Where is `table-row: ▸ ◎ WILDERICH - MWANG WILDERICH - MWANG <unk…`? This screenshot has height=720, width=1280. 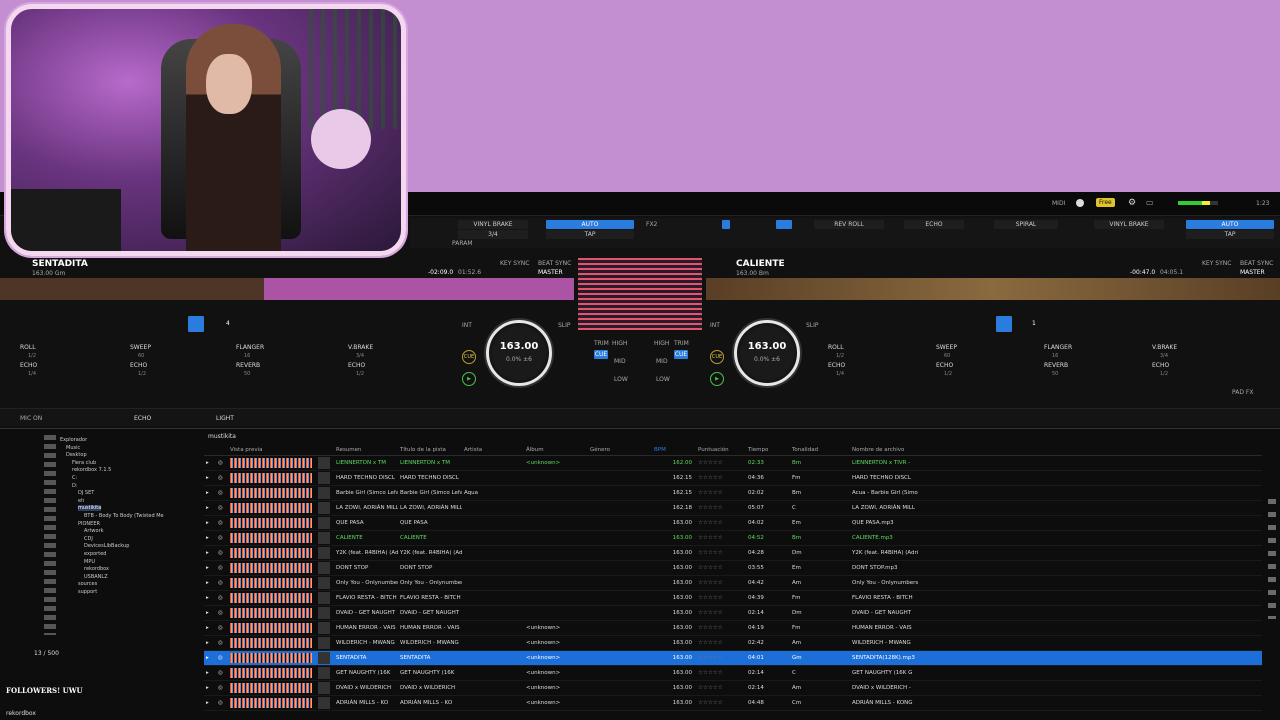 table-row: ▸ ◎ WILDERICH - MWANG WILDERICH - MWANG <unk… is located at coordinates (733, 643).